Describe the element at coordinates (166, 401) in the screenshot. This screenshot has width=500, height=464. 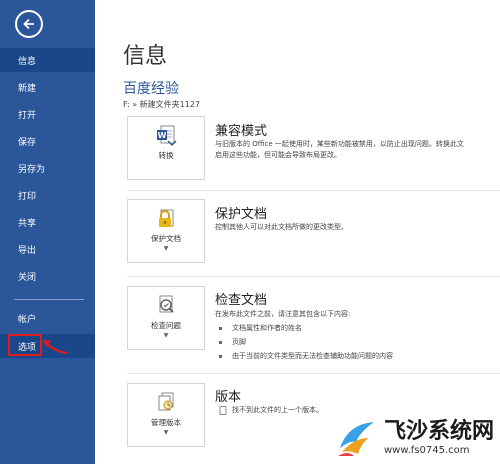
I see `manage-versions-icon` at that location.